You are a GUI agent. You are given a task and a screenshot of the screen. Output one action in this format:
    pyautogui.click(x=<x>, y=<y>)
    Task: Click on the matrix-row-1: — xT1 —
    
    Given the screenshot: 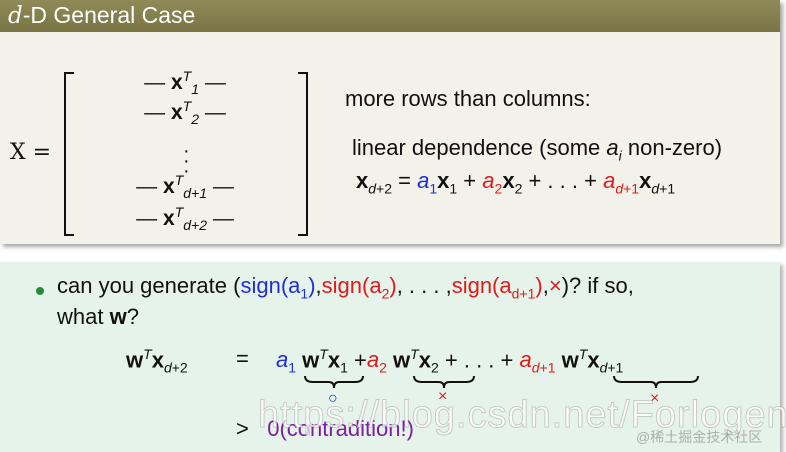 What is the action you would take?
    pyautogui.click(x=185, y=83)
    